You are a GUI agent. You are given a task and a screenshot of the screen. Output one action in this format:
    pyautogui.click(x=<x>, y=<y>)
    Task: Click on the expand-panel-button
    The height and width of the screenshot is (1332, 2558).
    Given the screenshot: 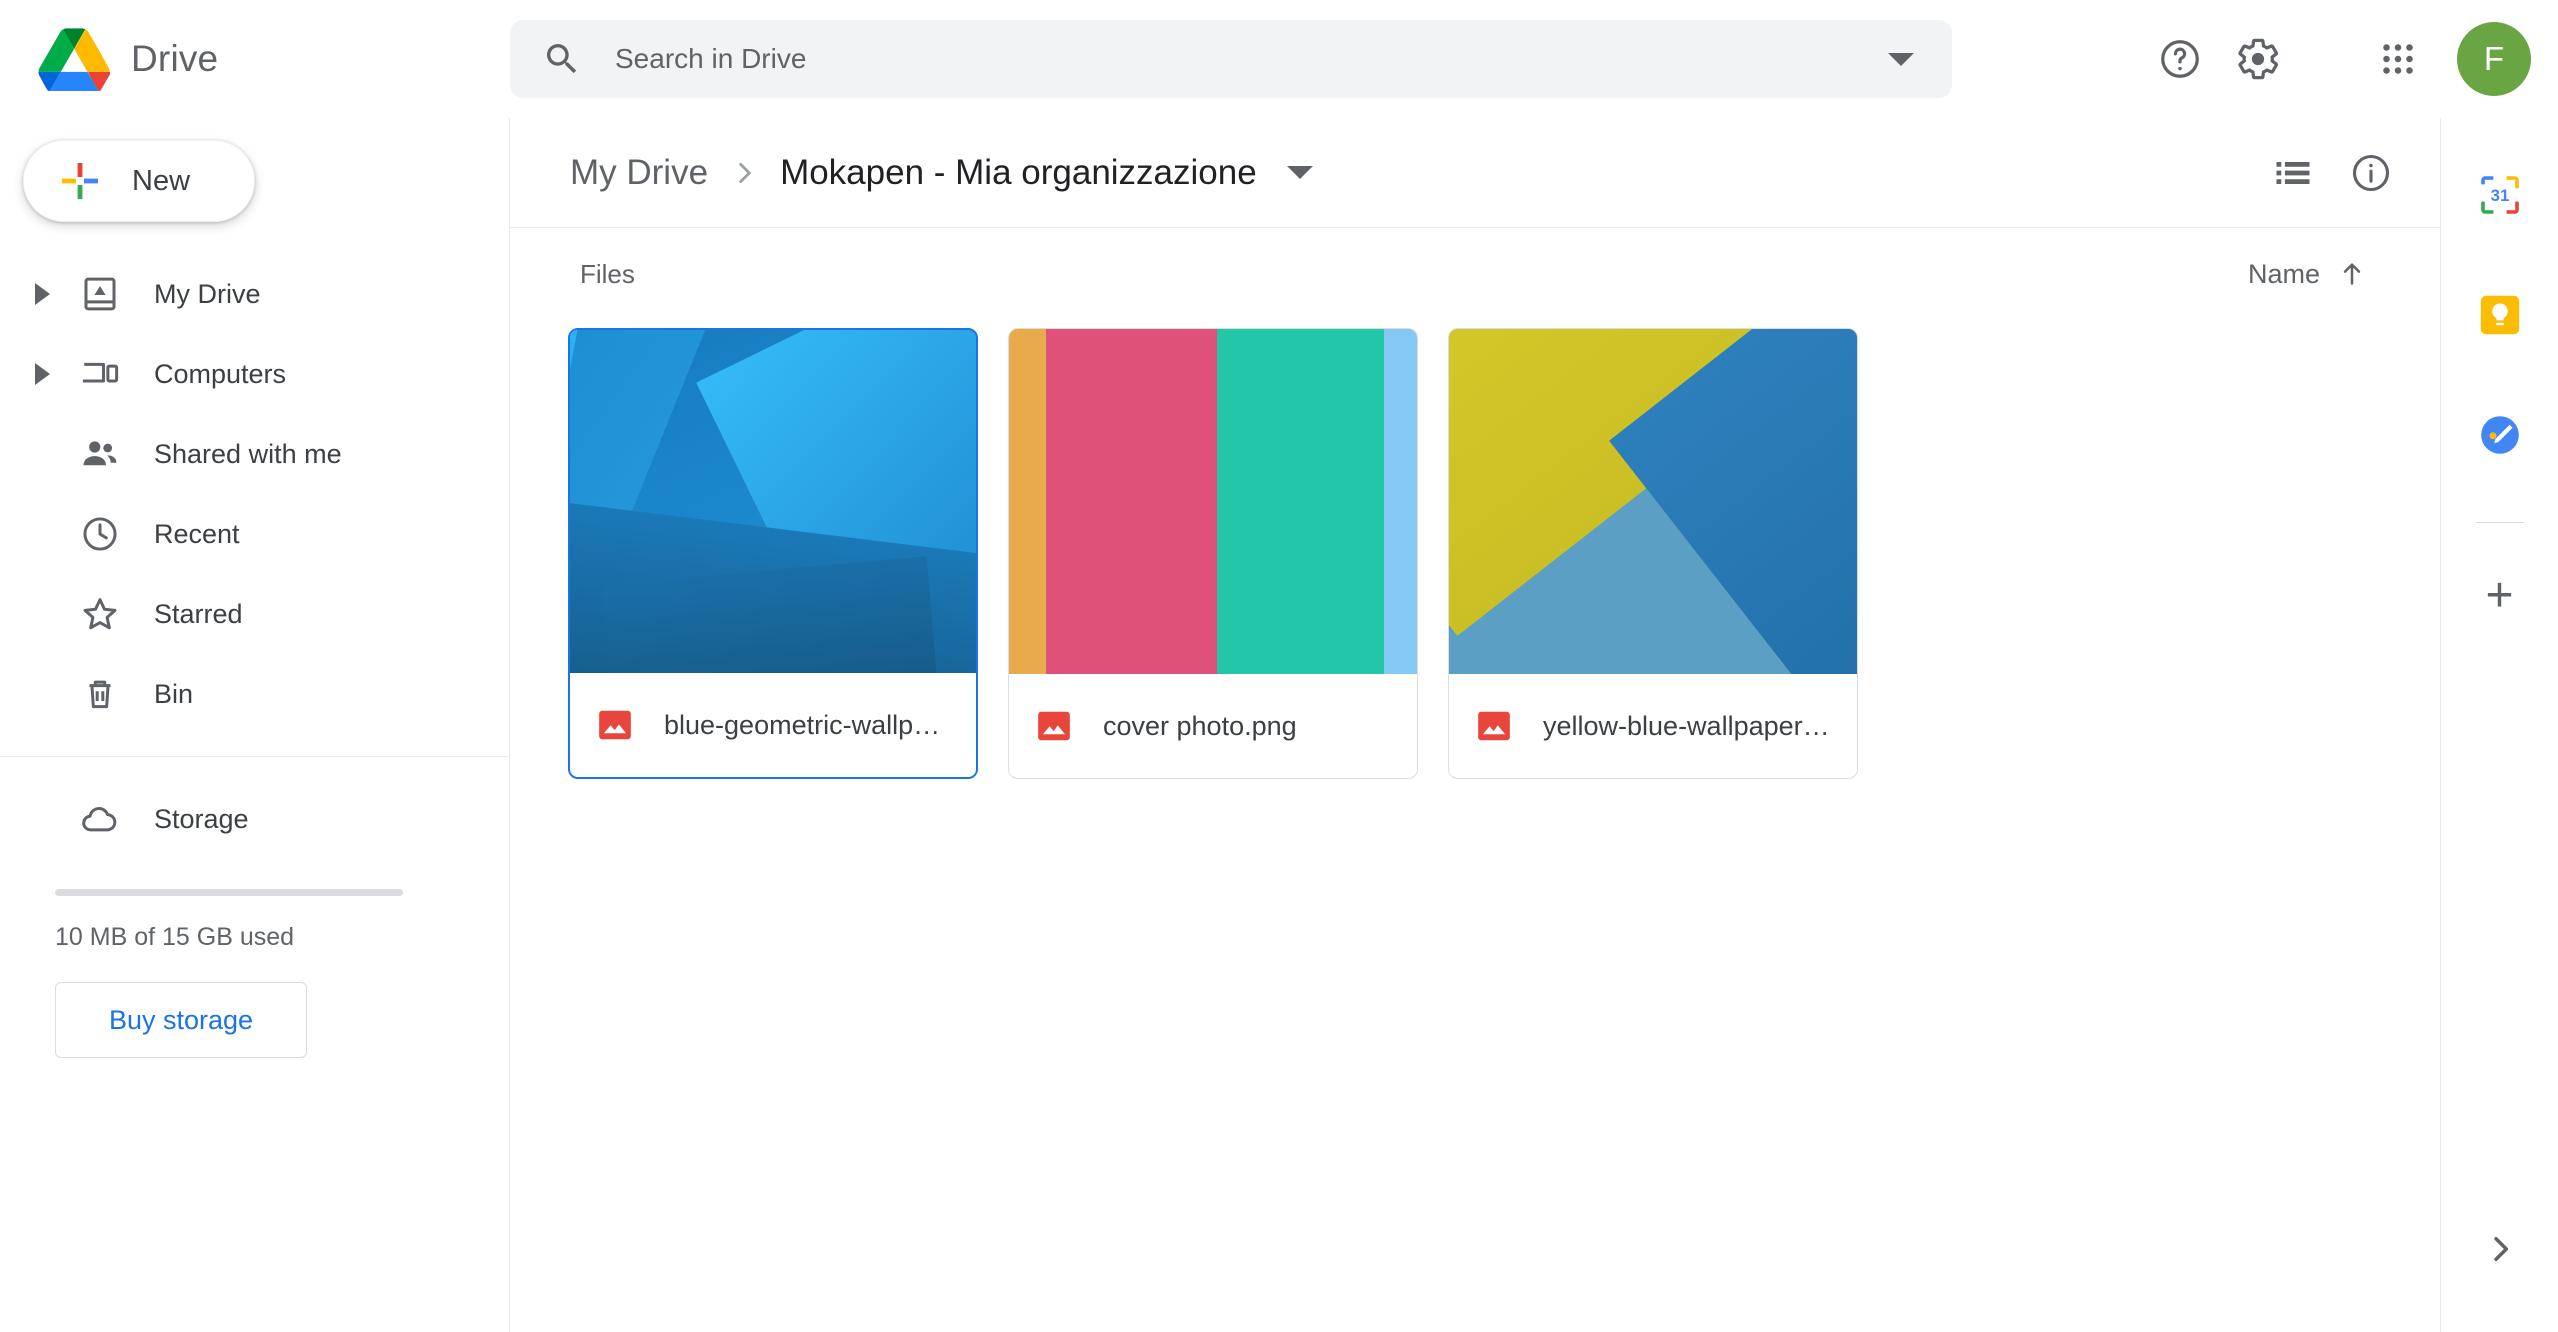 What is the action you would take?
    pyautogui.click(x=2500, y=1249)
    